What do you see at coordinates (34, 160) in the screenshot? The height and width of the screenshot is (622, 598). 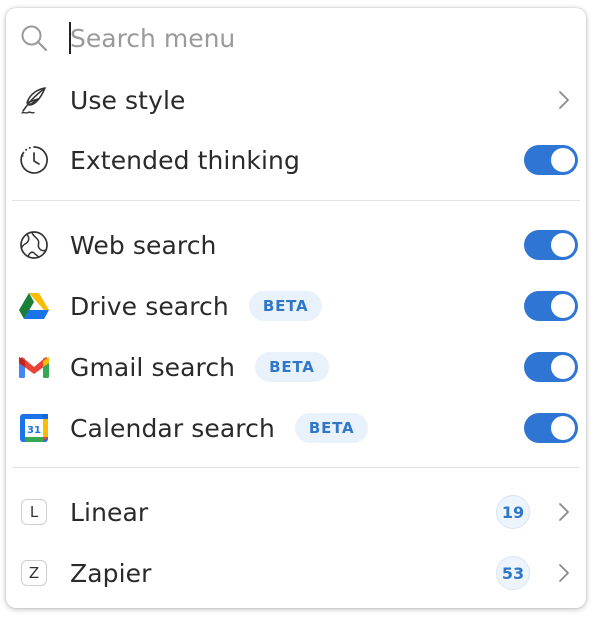 I see `clock-icon` at bounding box center [34, 160].